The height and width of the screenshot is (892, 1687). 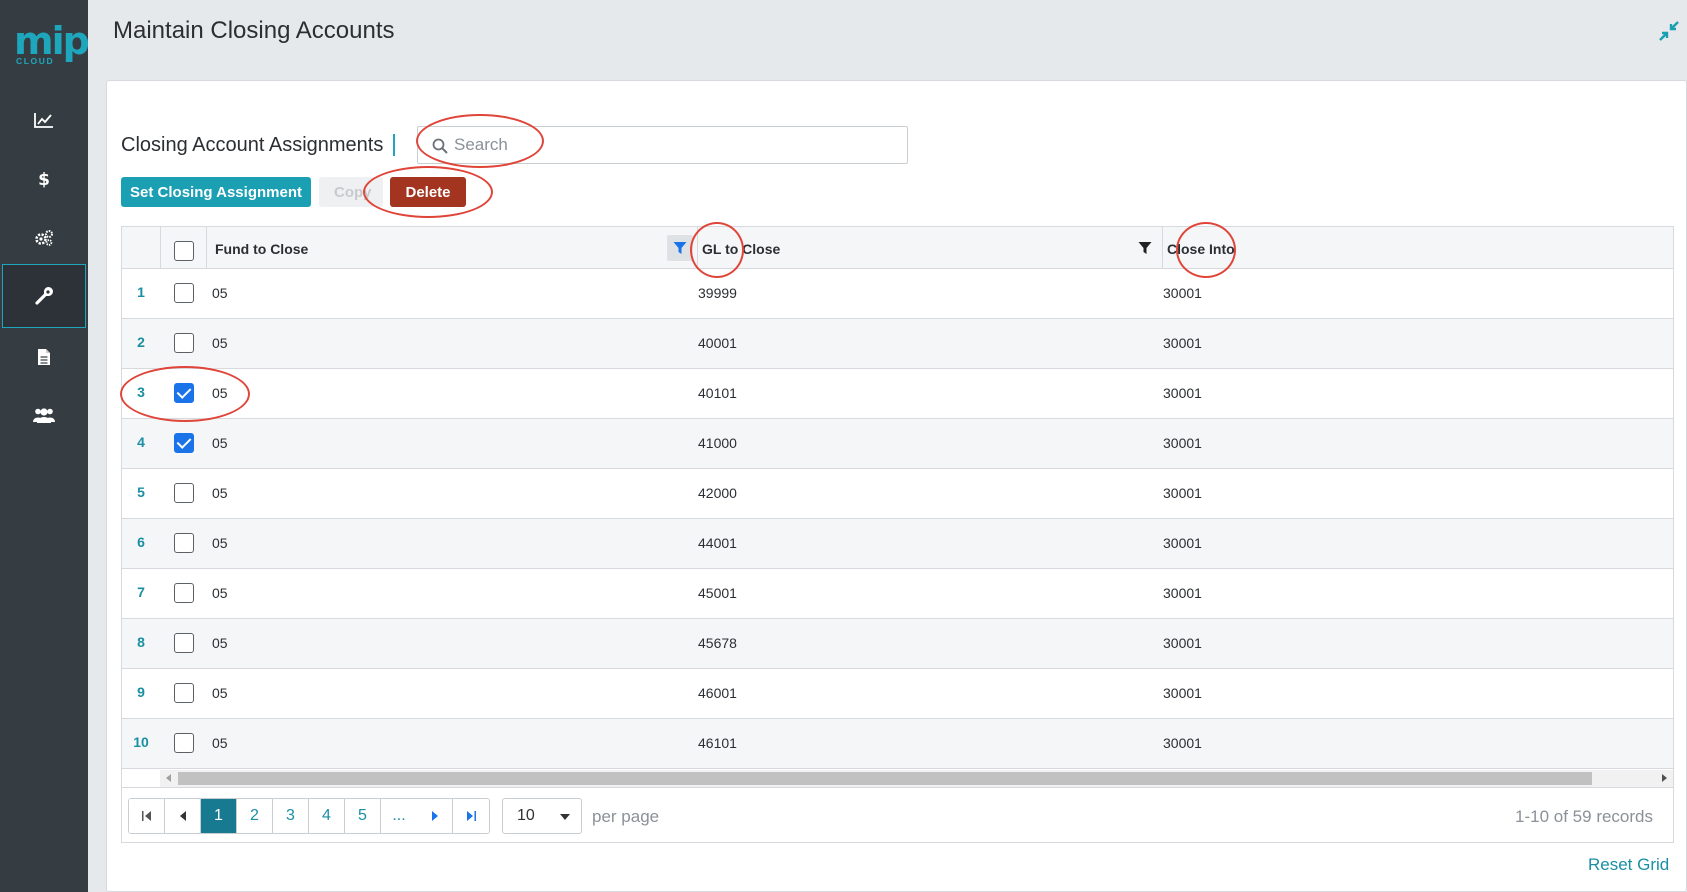 I want to click on search-box, so click(x=662, y=145).